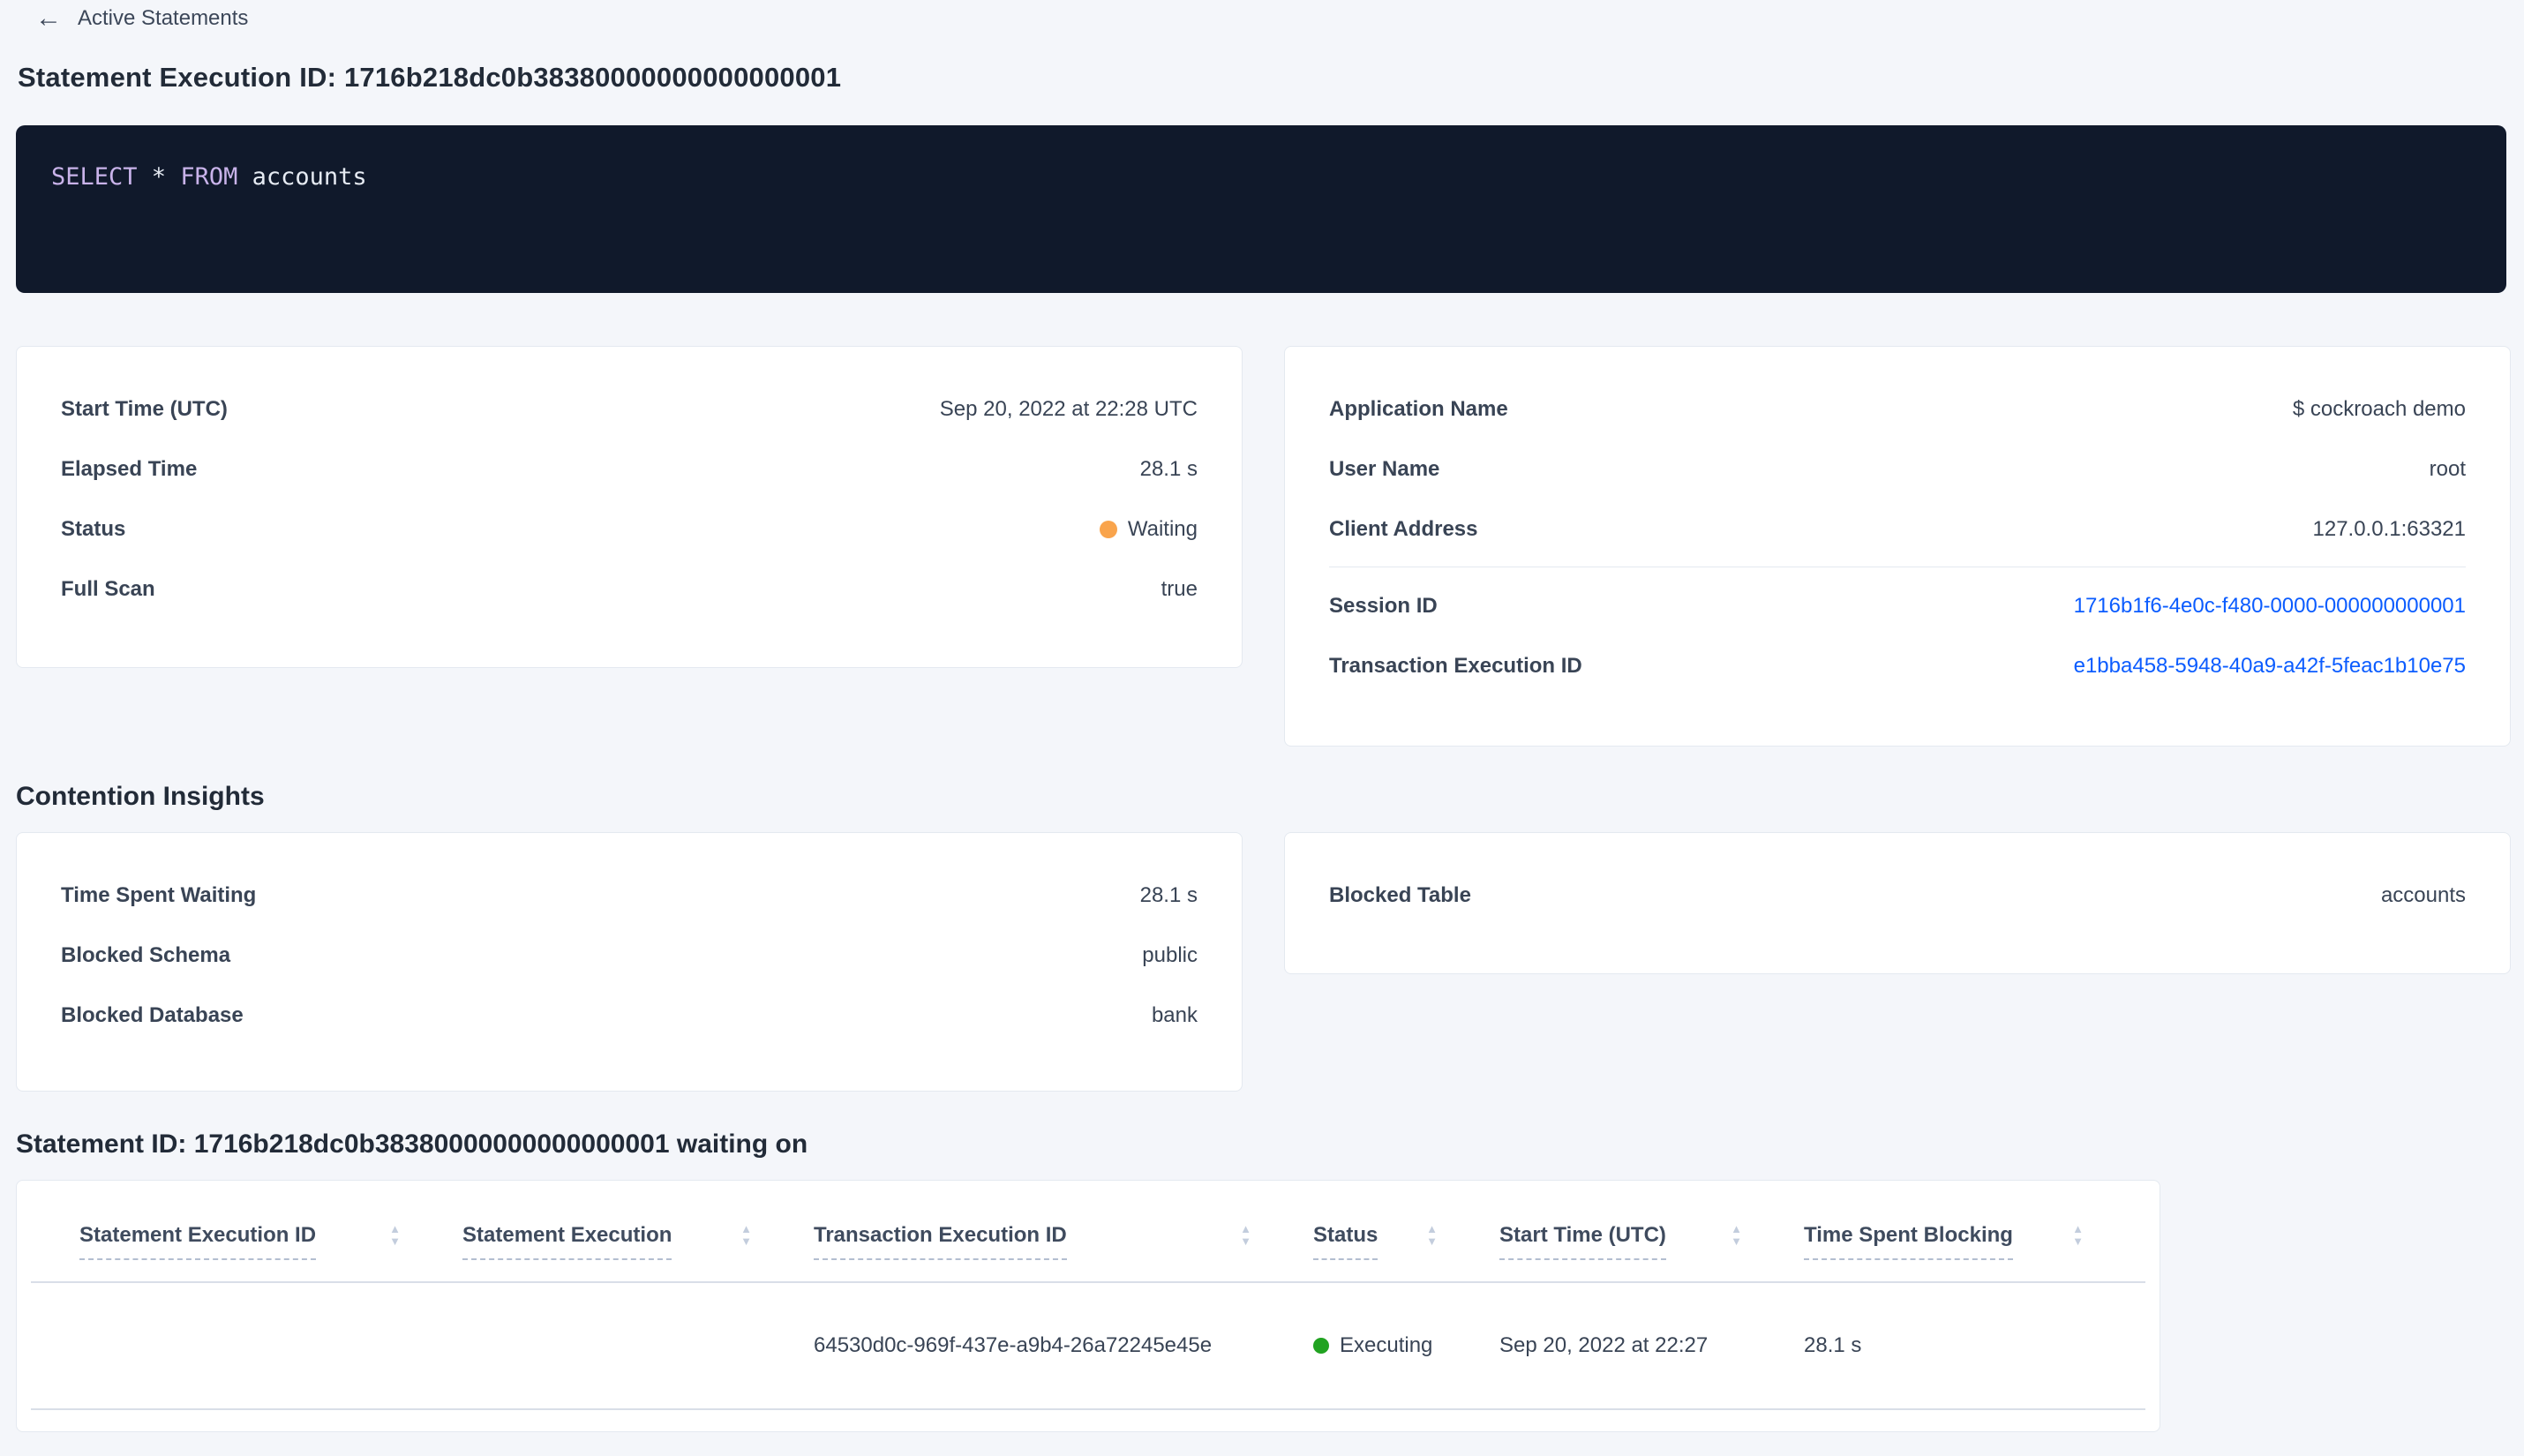  Describe the element at coordinates (93, 529) in the screenshot. I see `row-label: Status` at that location.